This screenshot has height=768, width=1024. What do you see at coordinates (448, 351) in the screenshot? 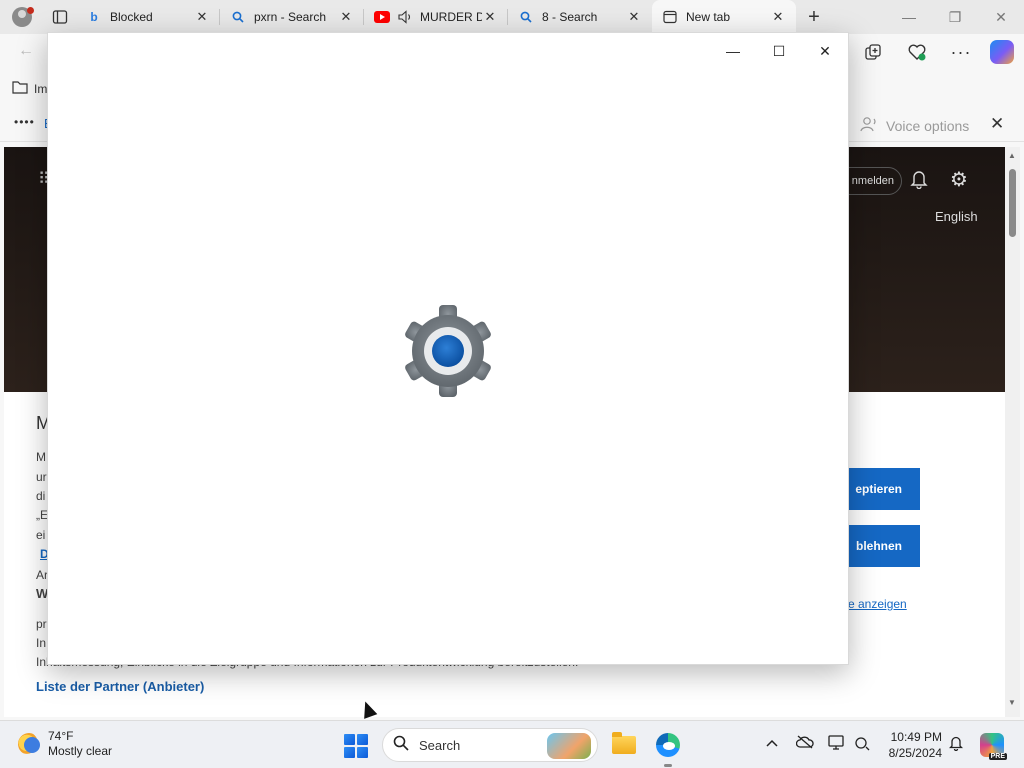
I see `settings-gear-icon` at bounding box center [448, 351].